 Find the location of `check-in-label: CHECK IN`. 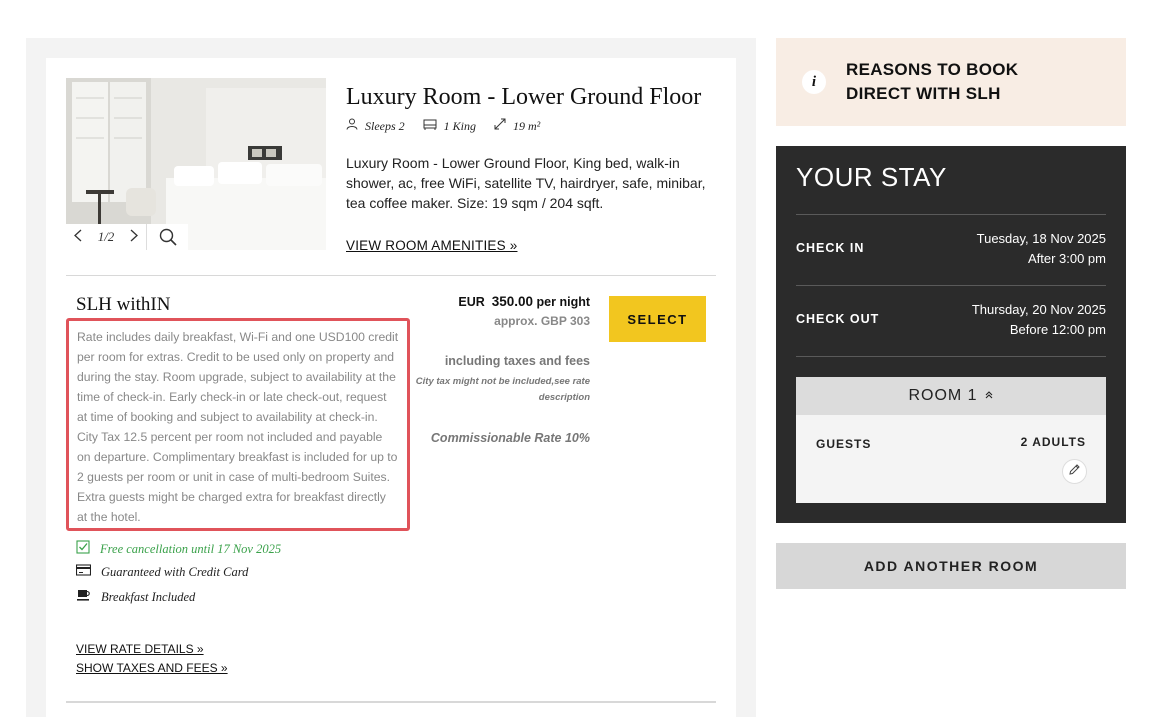

check-in-label: CHECK IN is located at coordinates (830, 248).